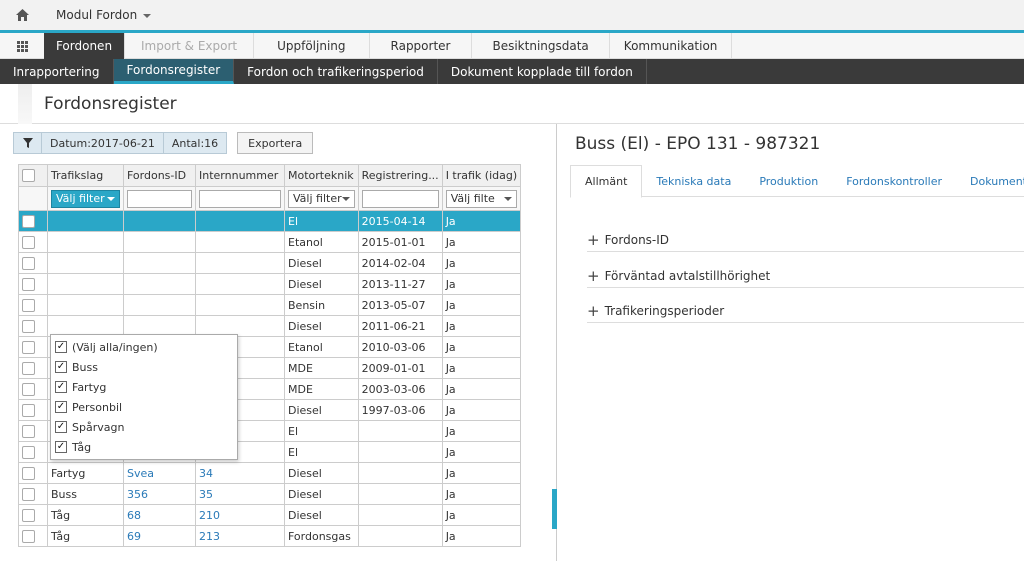  What do you see at coordinates (174, 71) in the screenshot?
I see `subtab-fordonsregister: Fordonsregister` at bounding box center [174, 71].